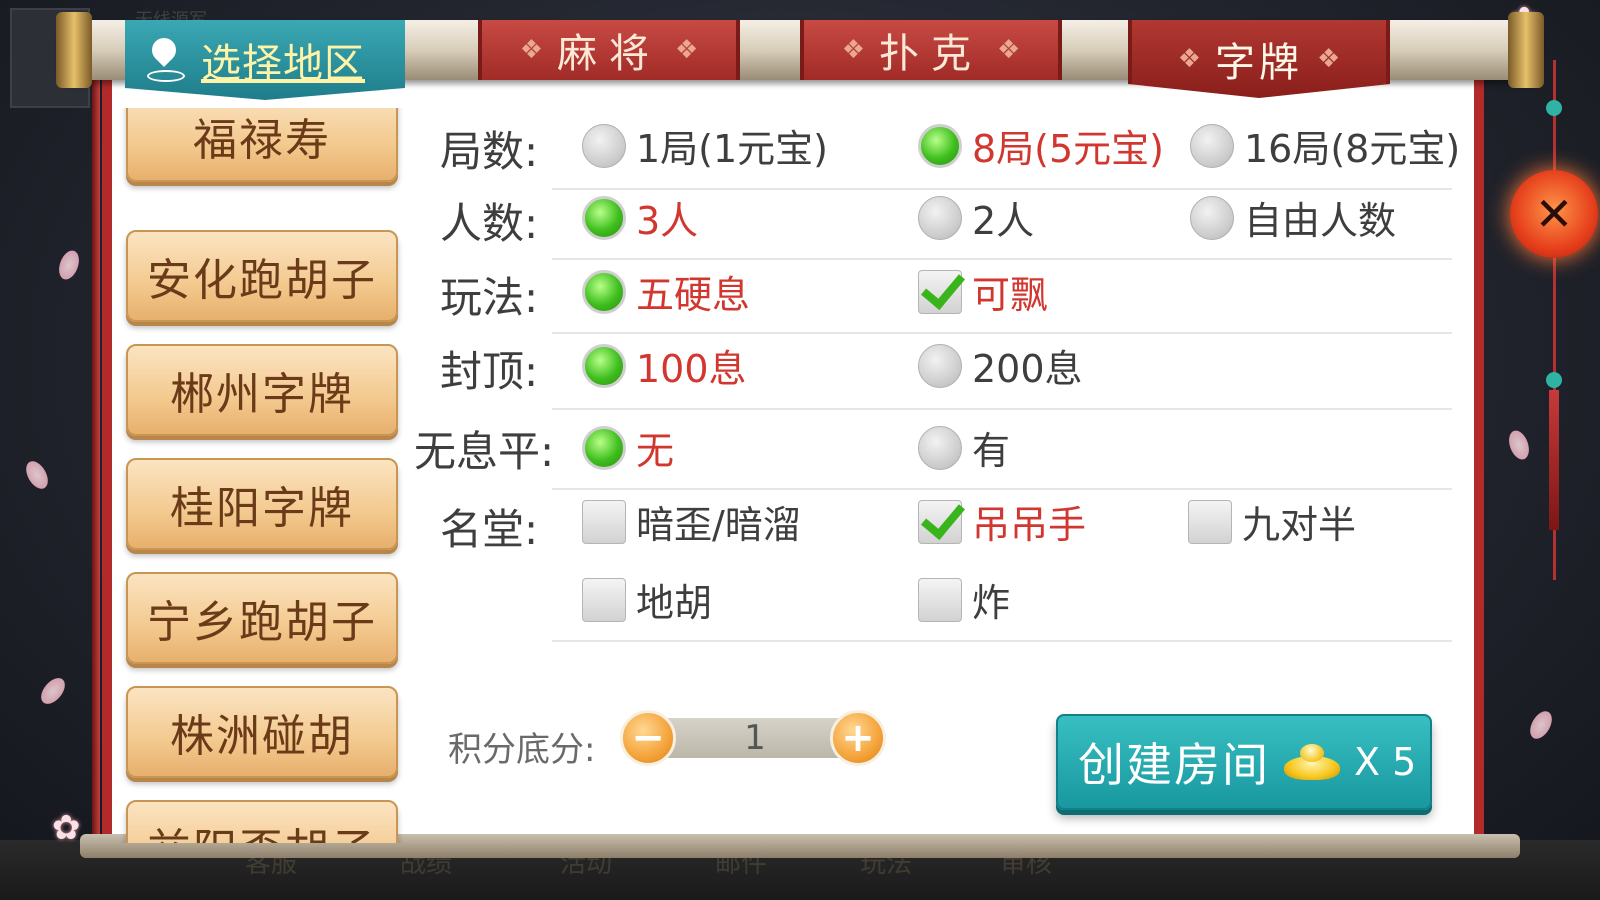 This screenshot has width=1600, height=900. Describe the element at coordinates (262, 821) in the screenshot. I see `region-item: 益阳歪胡子` at that location.